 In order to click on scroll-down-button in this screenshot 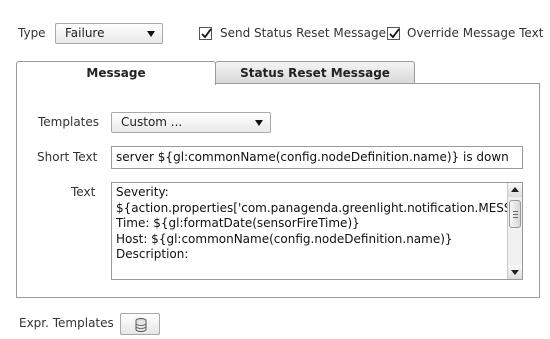, I will do `click(515, 272)`.